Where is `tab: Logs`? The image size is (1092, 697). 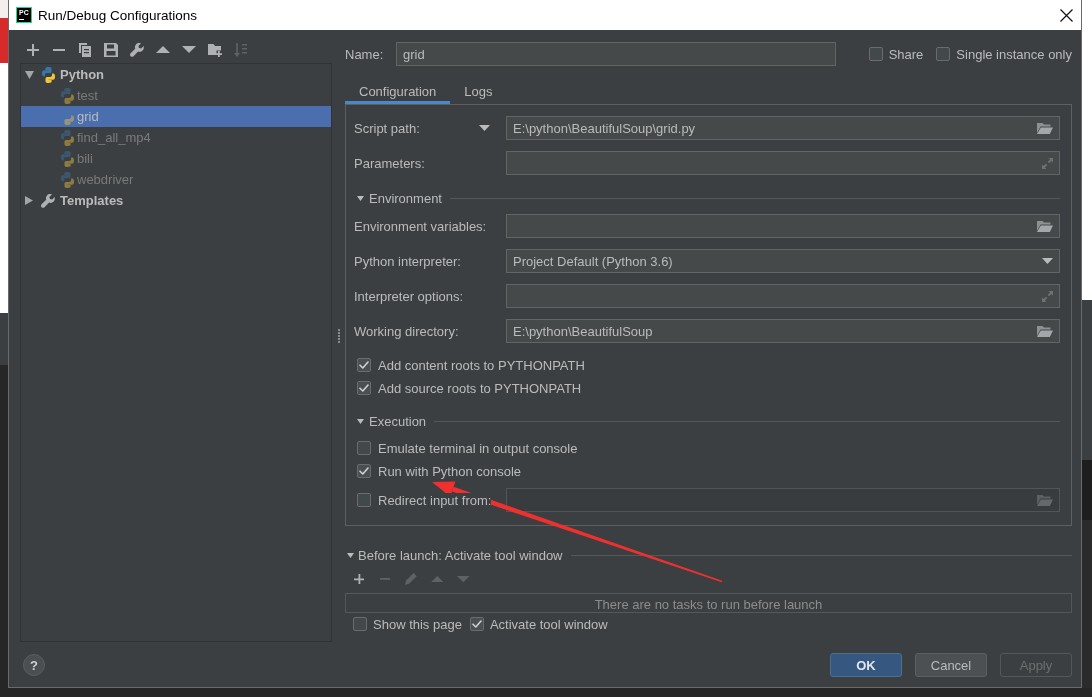 tab: Logs is located at coordinates (478, 92).